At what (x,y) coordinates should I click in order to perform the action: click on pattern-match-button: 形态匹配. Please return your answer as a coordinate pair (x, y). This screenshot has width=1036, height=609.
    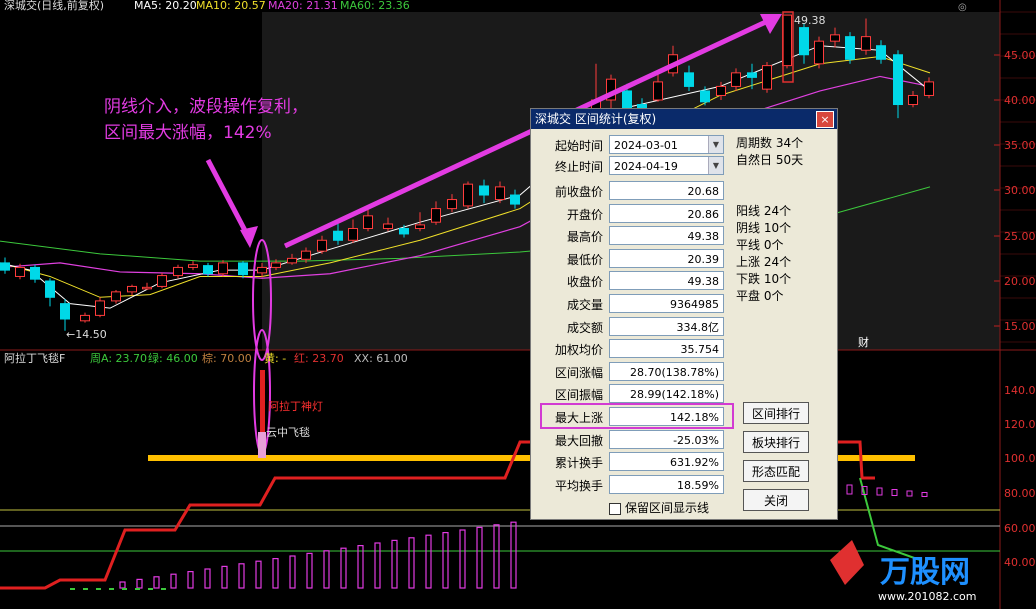
    Looking at the image, I should click on (776, 471).